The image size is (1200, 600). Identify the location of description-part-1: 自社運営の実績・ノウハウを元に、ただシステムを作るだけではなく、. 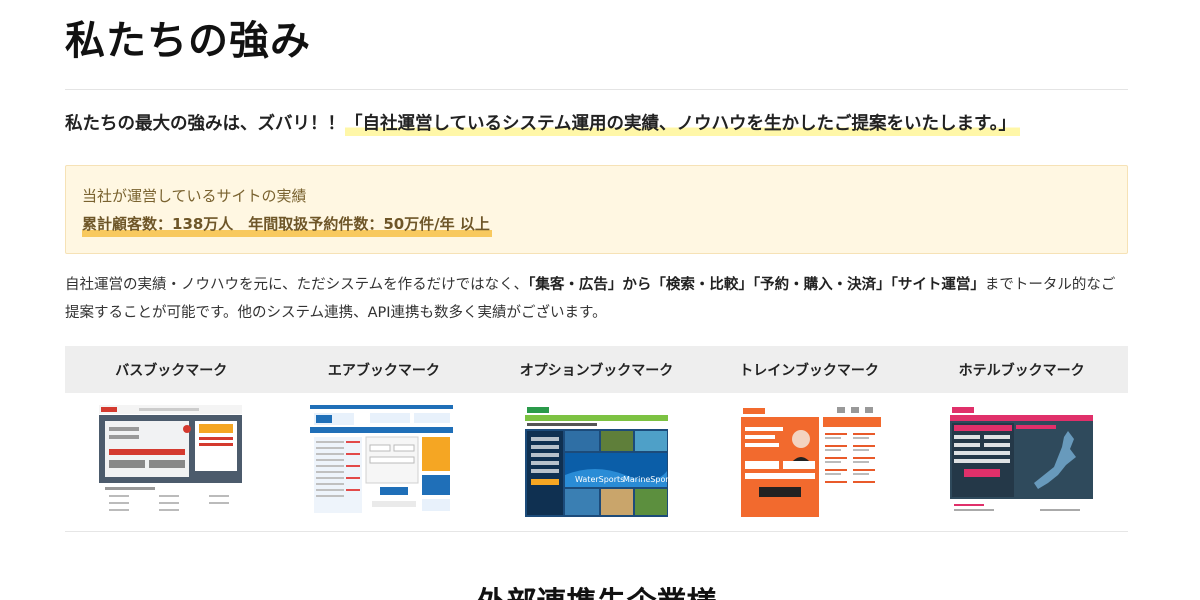
(297, 285).